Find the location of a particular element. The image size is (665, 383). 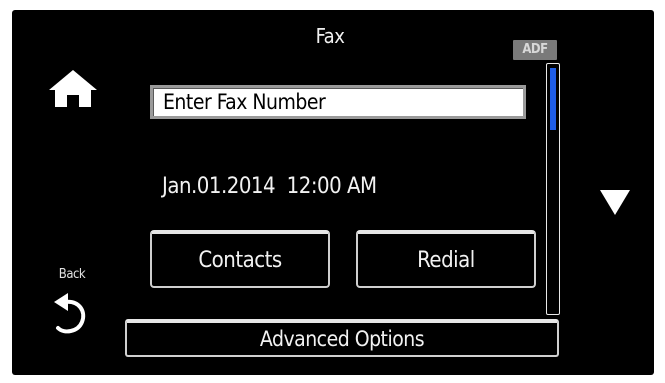

down-triangle-icon is located at coordinates (615, 202).